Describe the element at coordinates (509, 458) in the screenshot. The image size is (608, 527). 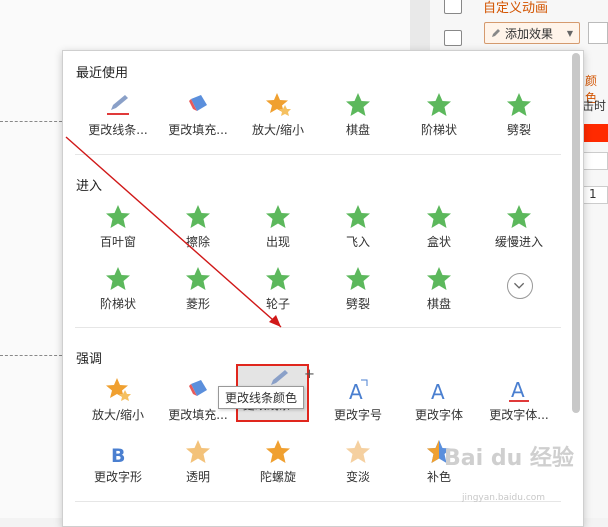
I see `watermark-logo: Bai du 经验` at that location.